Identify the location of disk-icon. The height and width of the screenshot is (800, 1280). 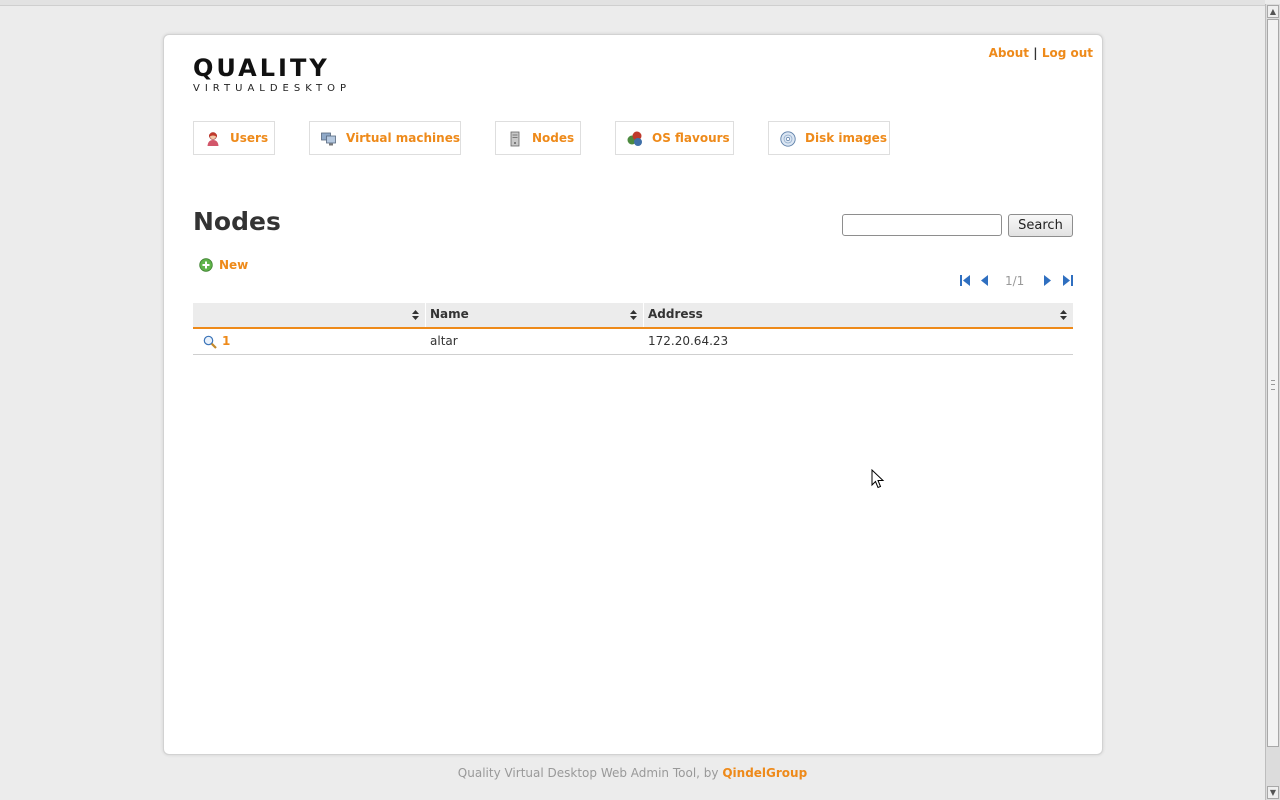
(788, 139).